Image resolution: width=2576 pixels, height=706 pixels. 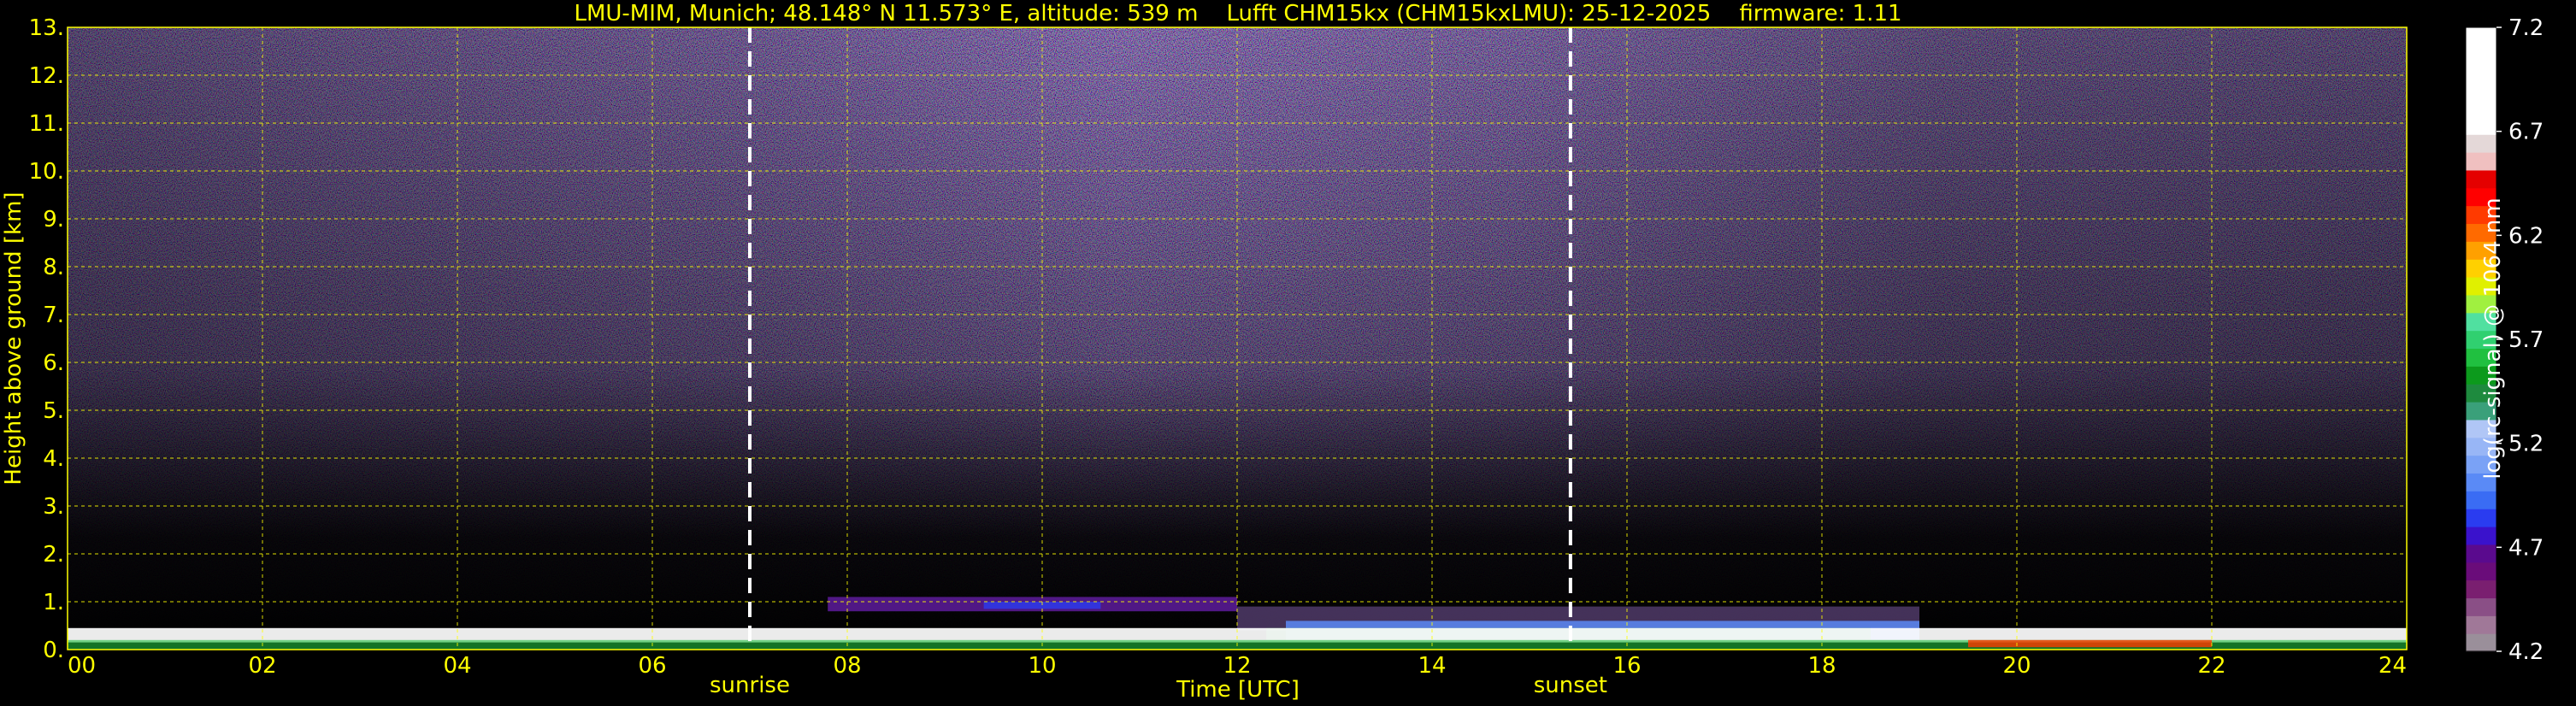 I want to click on x-tick-label: 24, so click(x=2393, y=666).